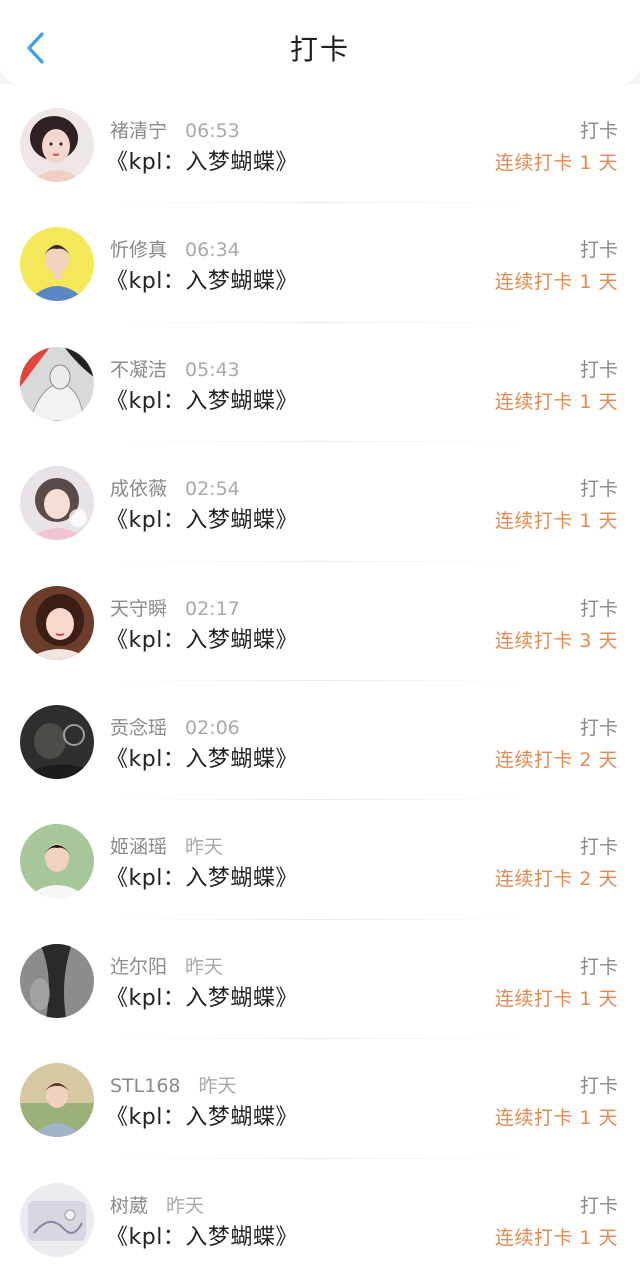 This screenshot has width=640, height=1266. I want to click on checkin-time: 02:17, so click(212, 608).